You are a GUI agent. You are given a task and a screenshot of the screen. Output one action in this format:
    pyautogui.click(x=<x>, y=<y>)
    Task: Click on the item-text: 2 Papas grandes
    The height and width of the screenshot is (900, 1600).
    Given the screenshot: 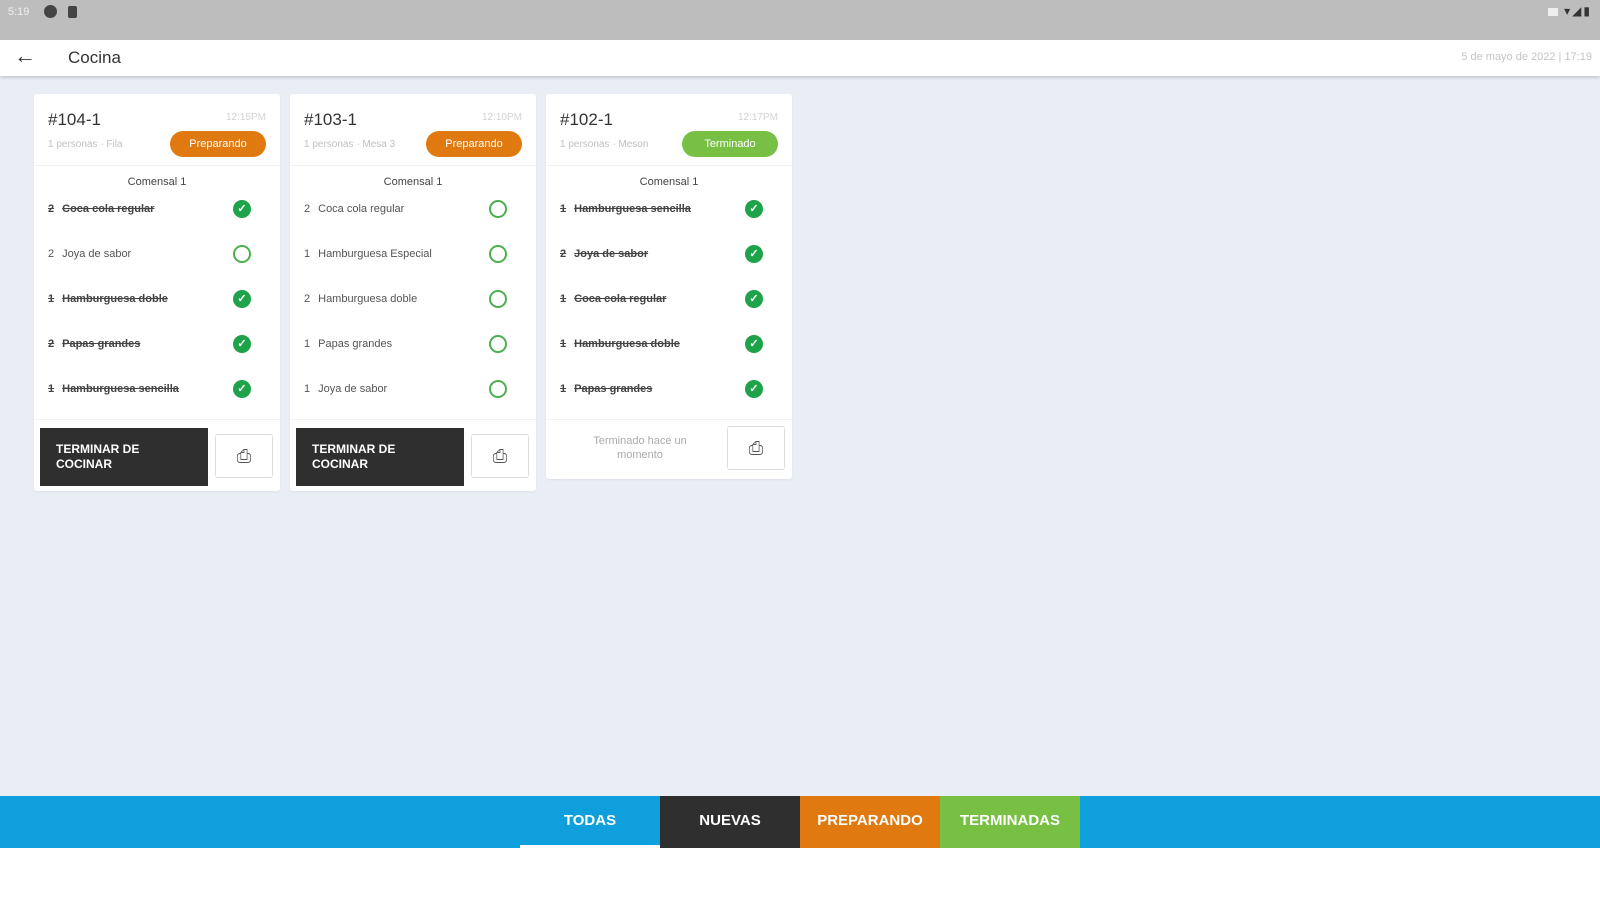 What is the action you would take?
    pyautogui.click(x=94, y=344)
    